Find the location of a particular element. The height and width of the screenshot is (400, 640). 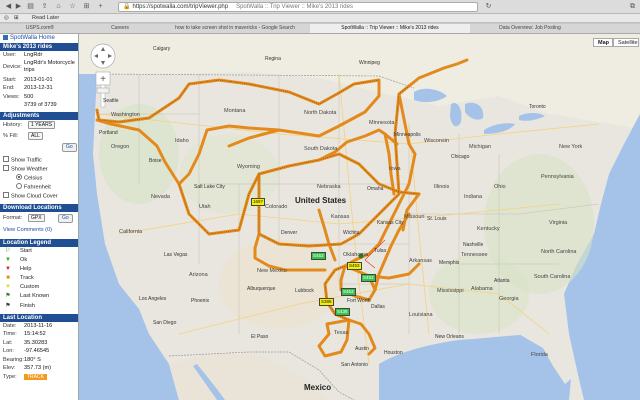

info-user: User: LngRdr is located at coordinates (39, 55).